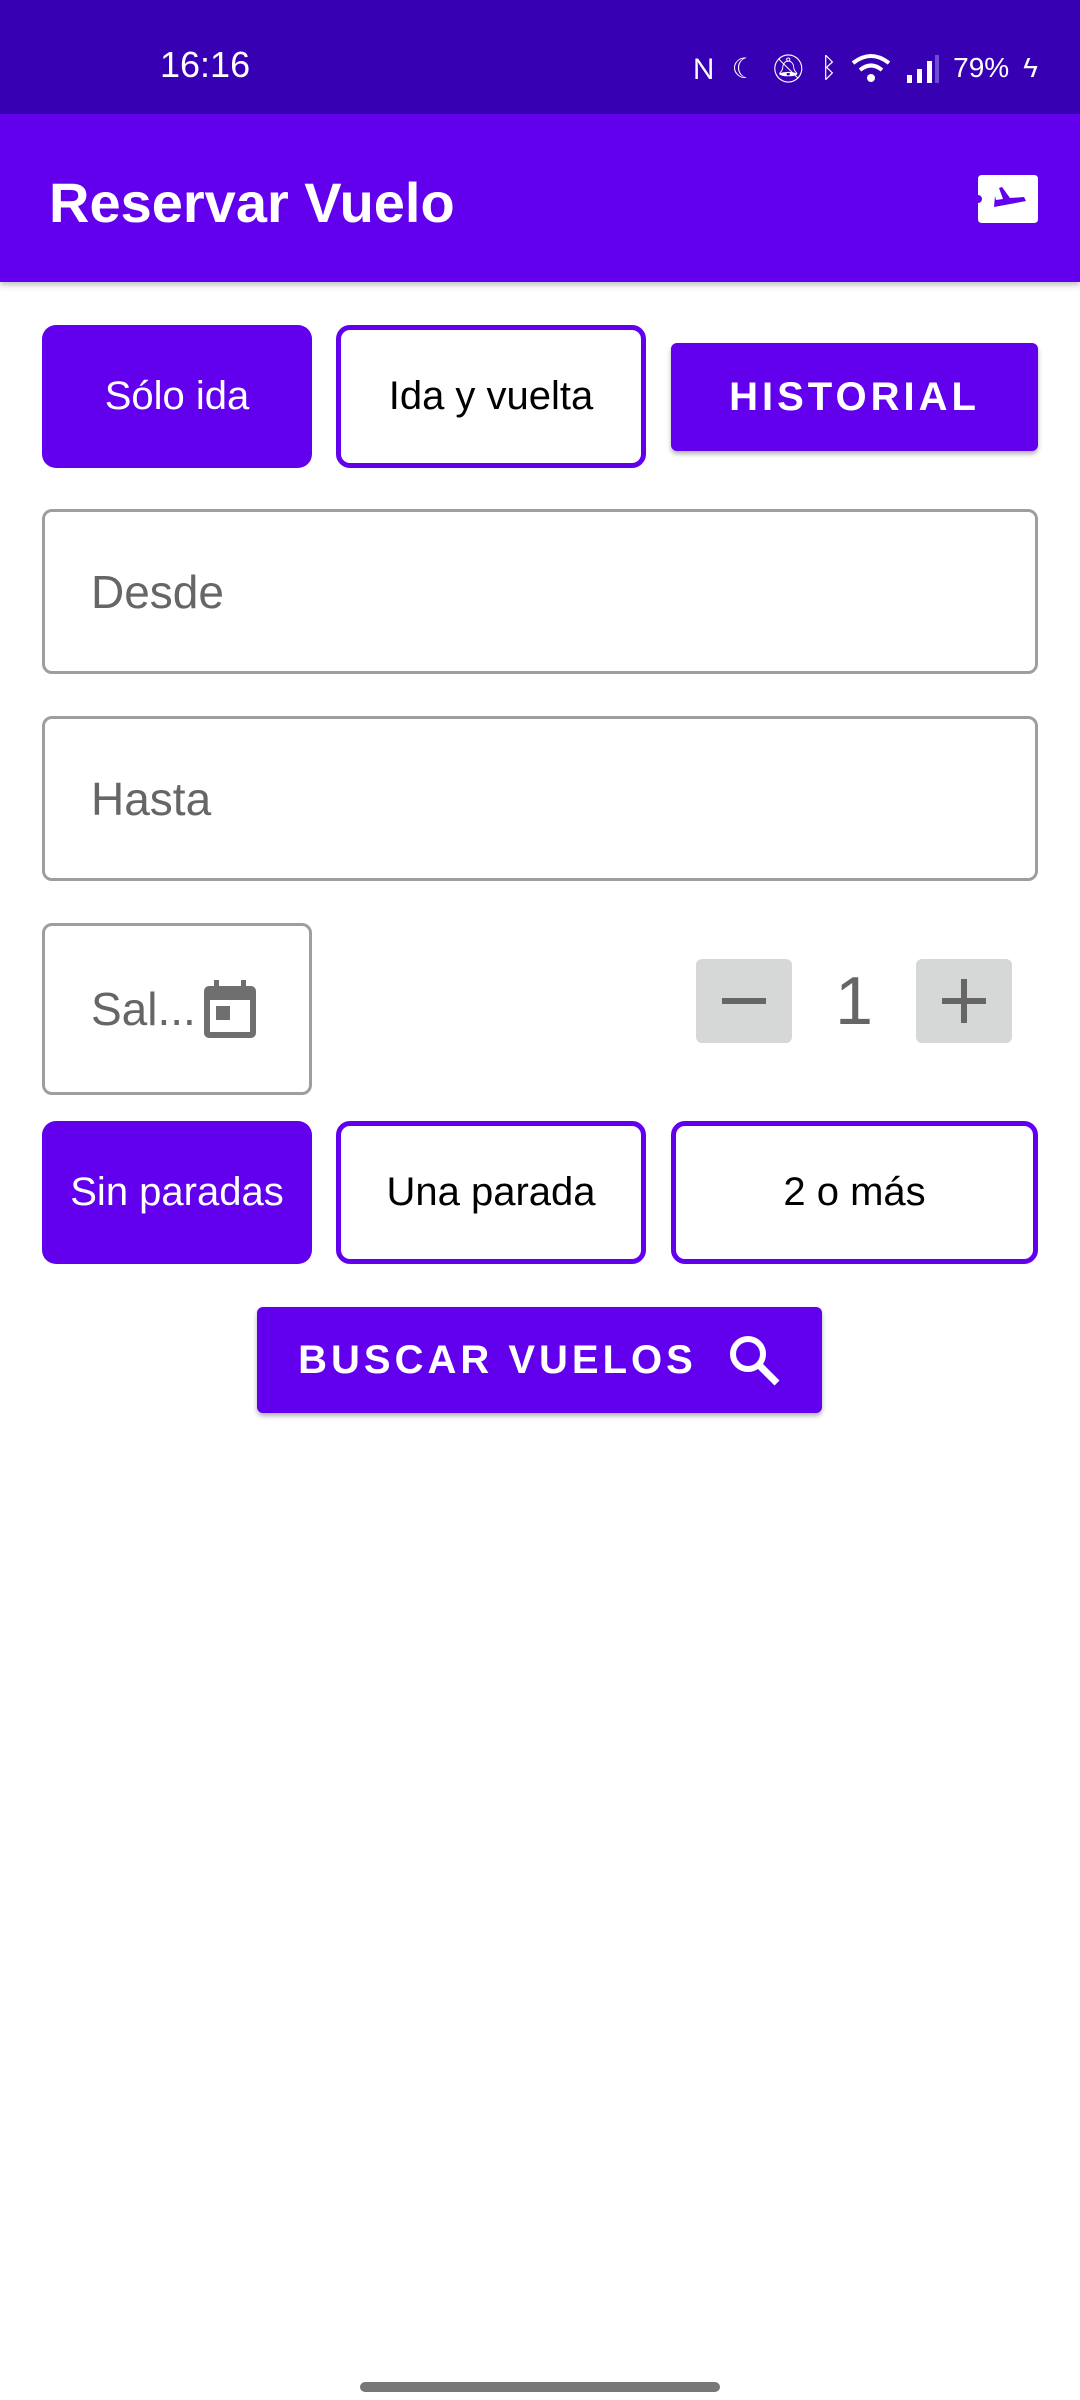 This screenshot has height=2400, width=1080. What do you see at coordinates (871, 68) in the screenshot?
I see `wifi-icon` at bounding box center [871, 68].